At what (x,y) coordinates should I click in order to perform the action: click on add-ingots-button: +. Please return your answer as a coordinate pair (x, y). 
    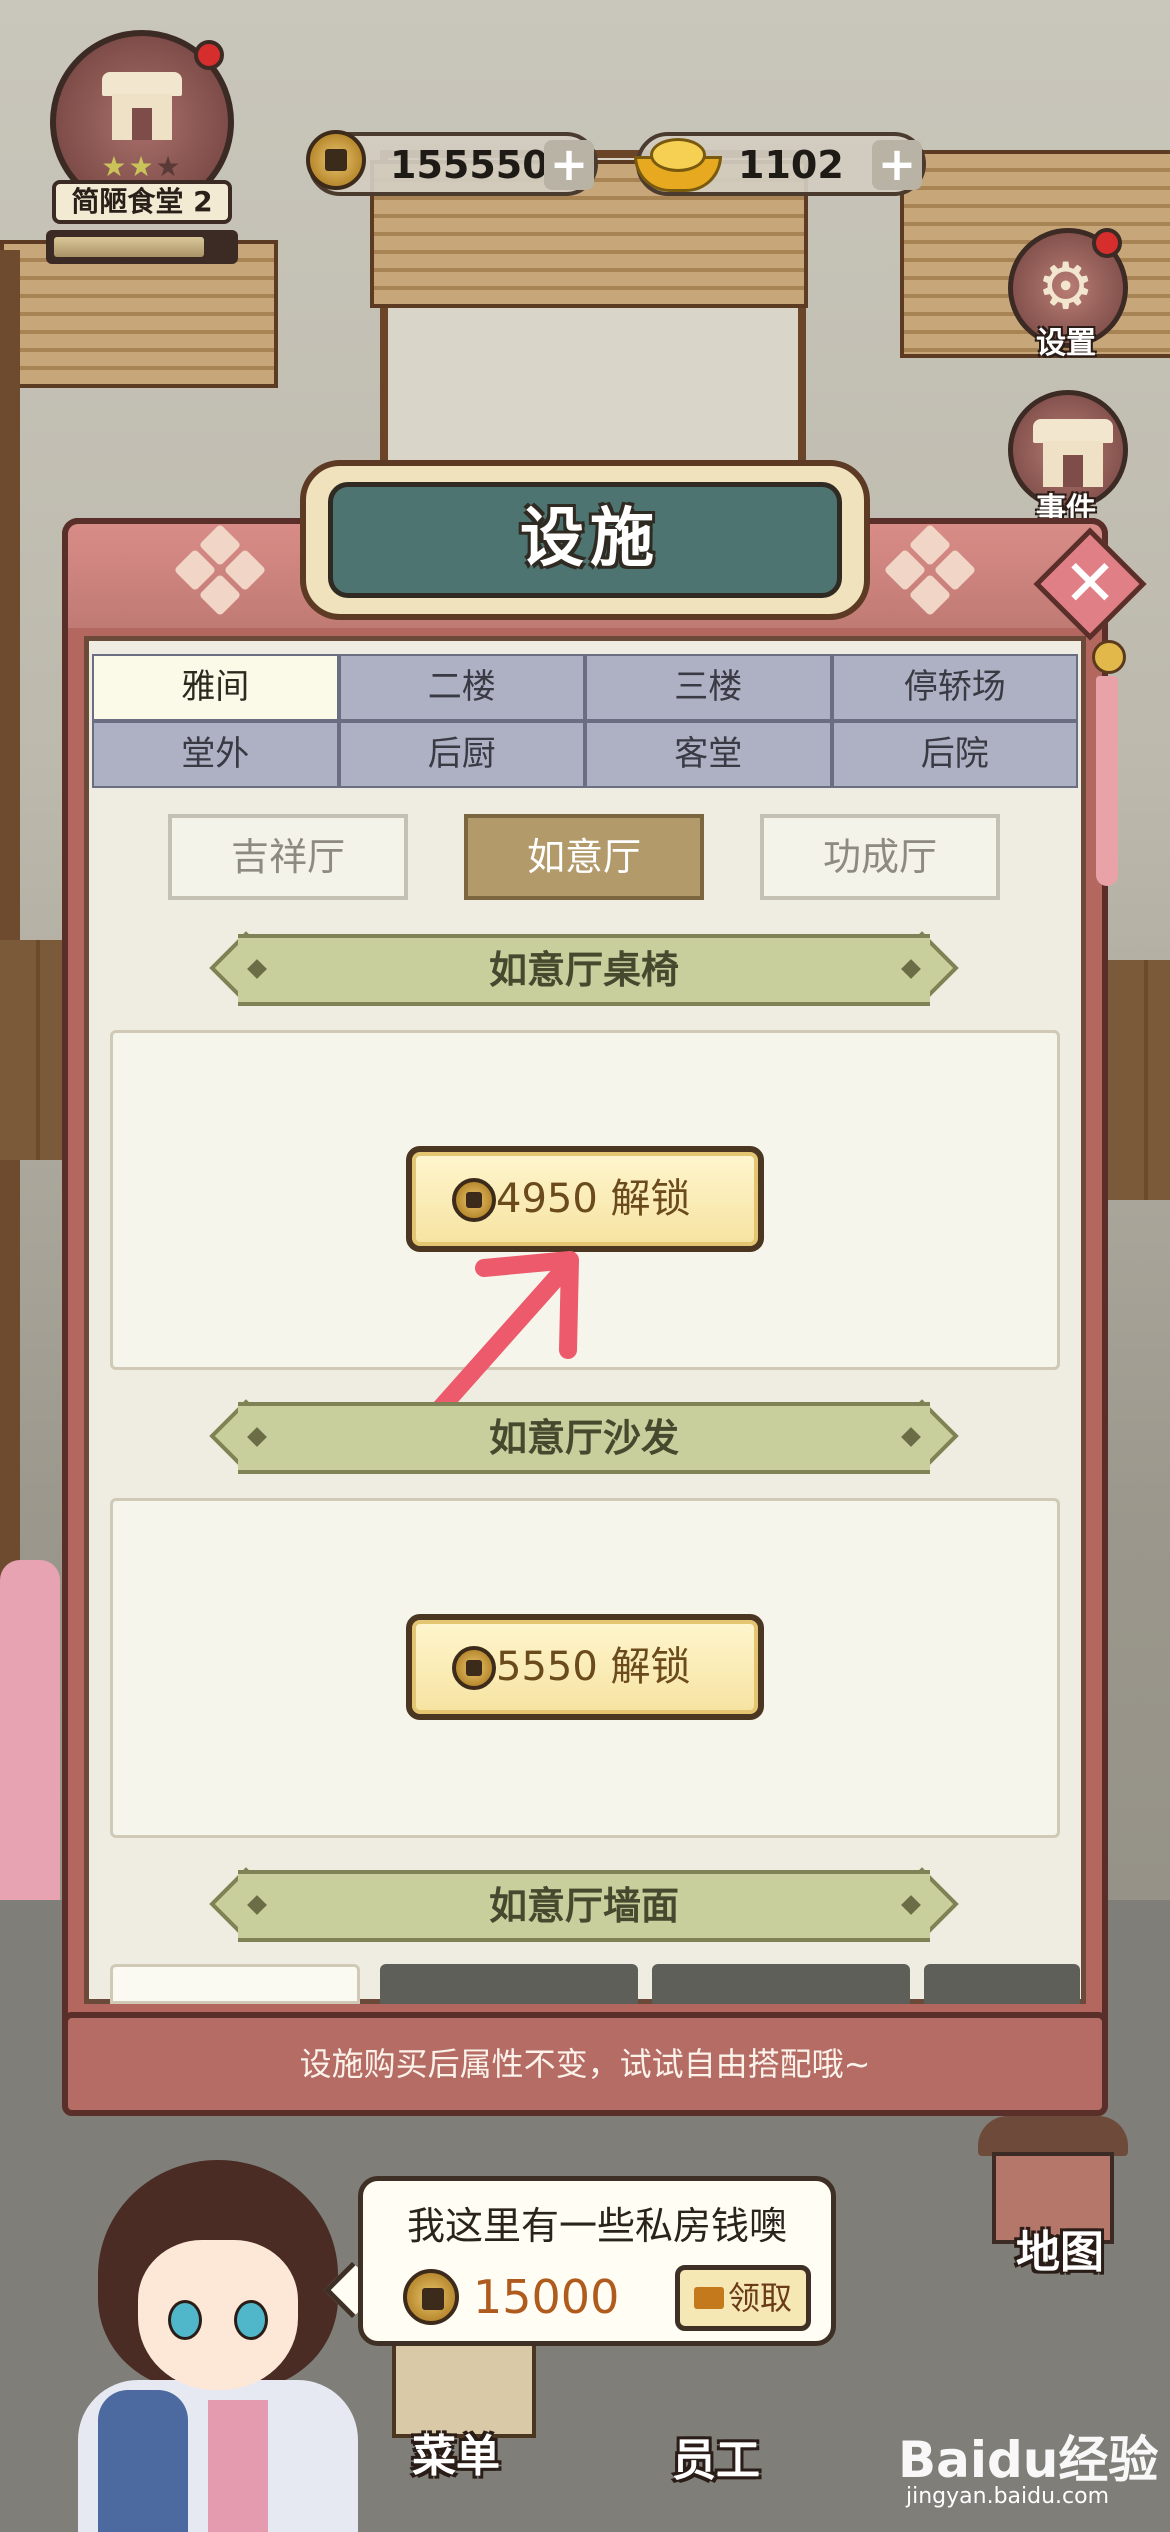
    Looking at the image, I should click on (897, 165).